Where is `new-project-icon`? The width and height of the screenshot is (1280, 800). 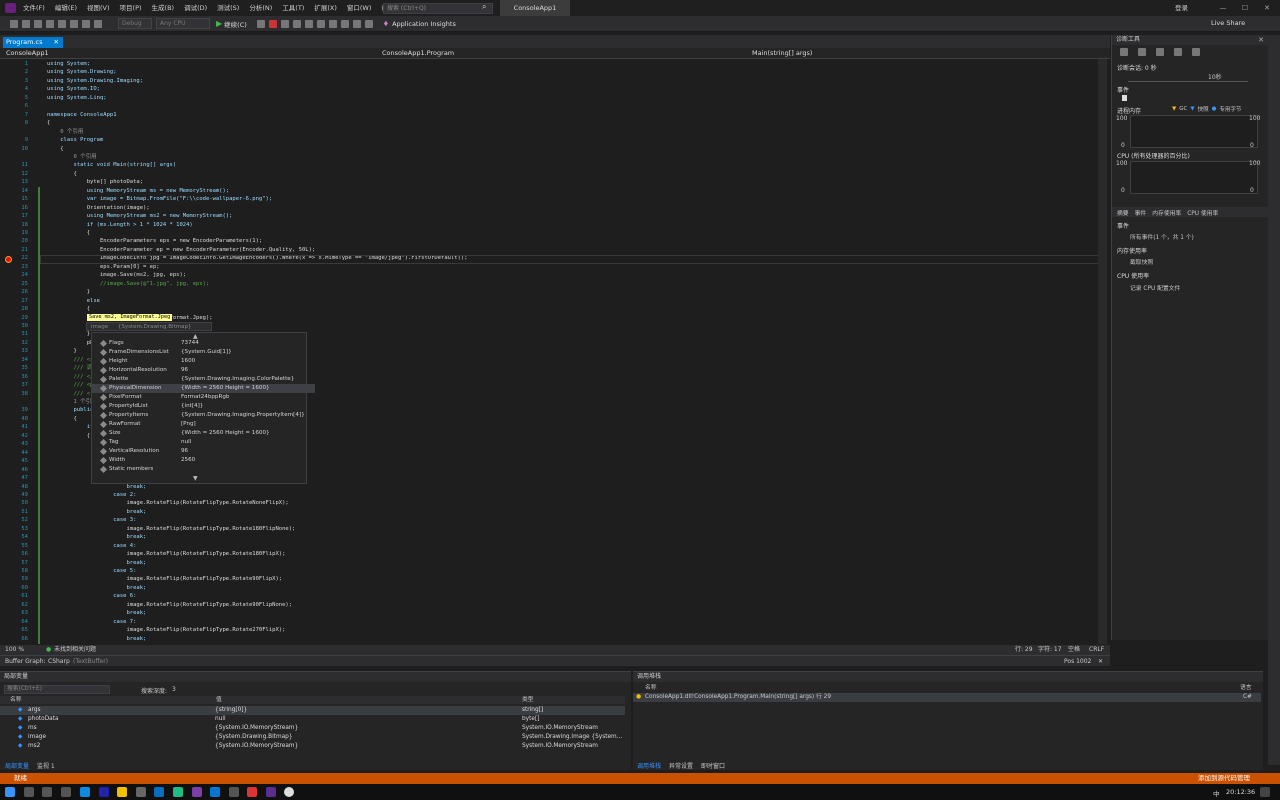 new-project-icon is located at coordinates (38, 23).